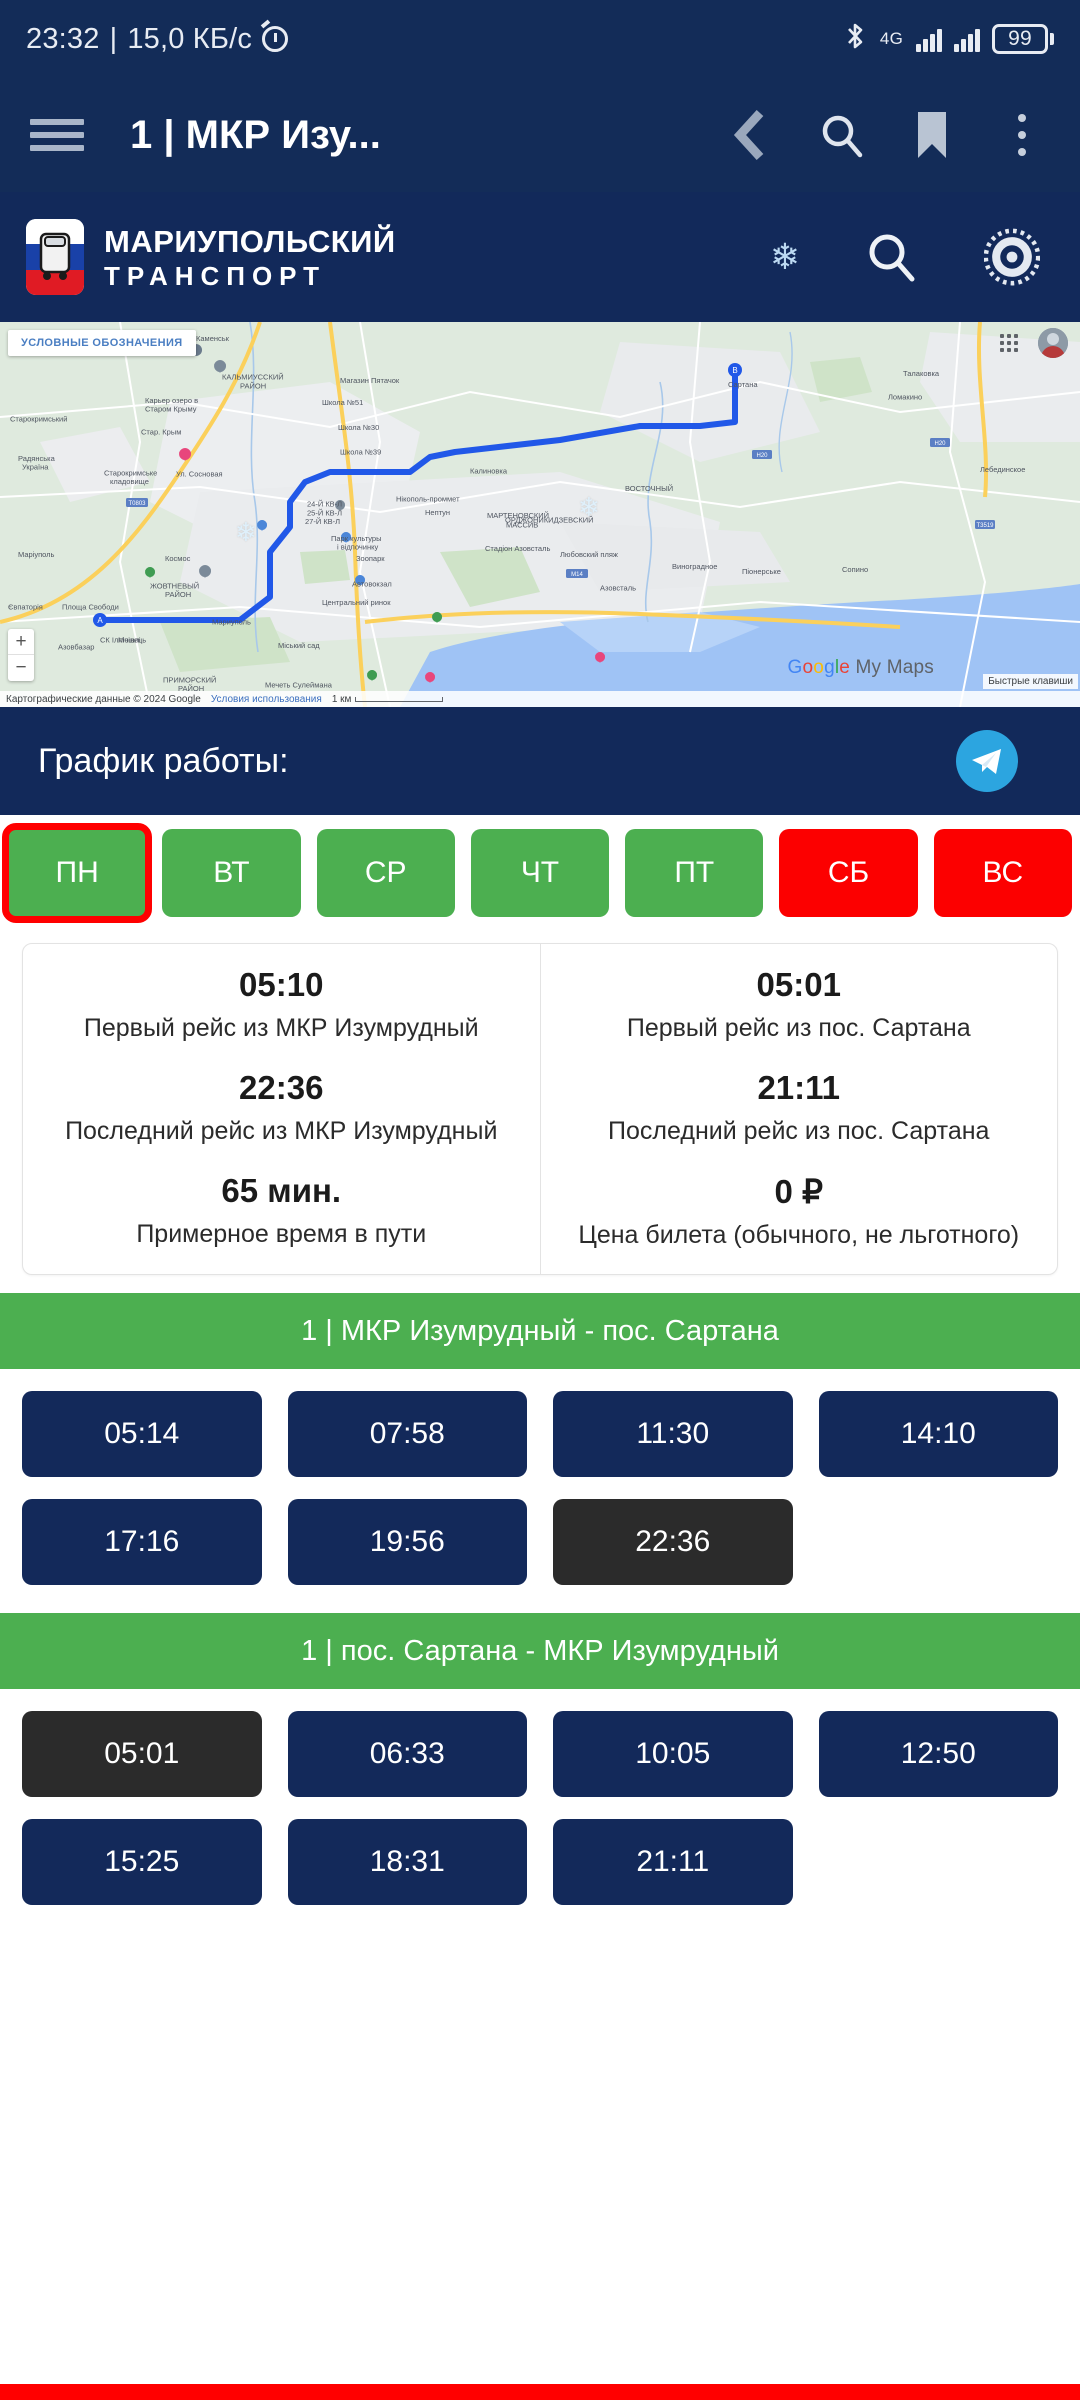 The width and height of the screenshot is (1080, 2400). Describe the element at coordinates (38, 418) in the screenshot. I see `map-label: Старокримський` at that location.